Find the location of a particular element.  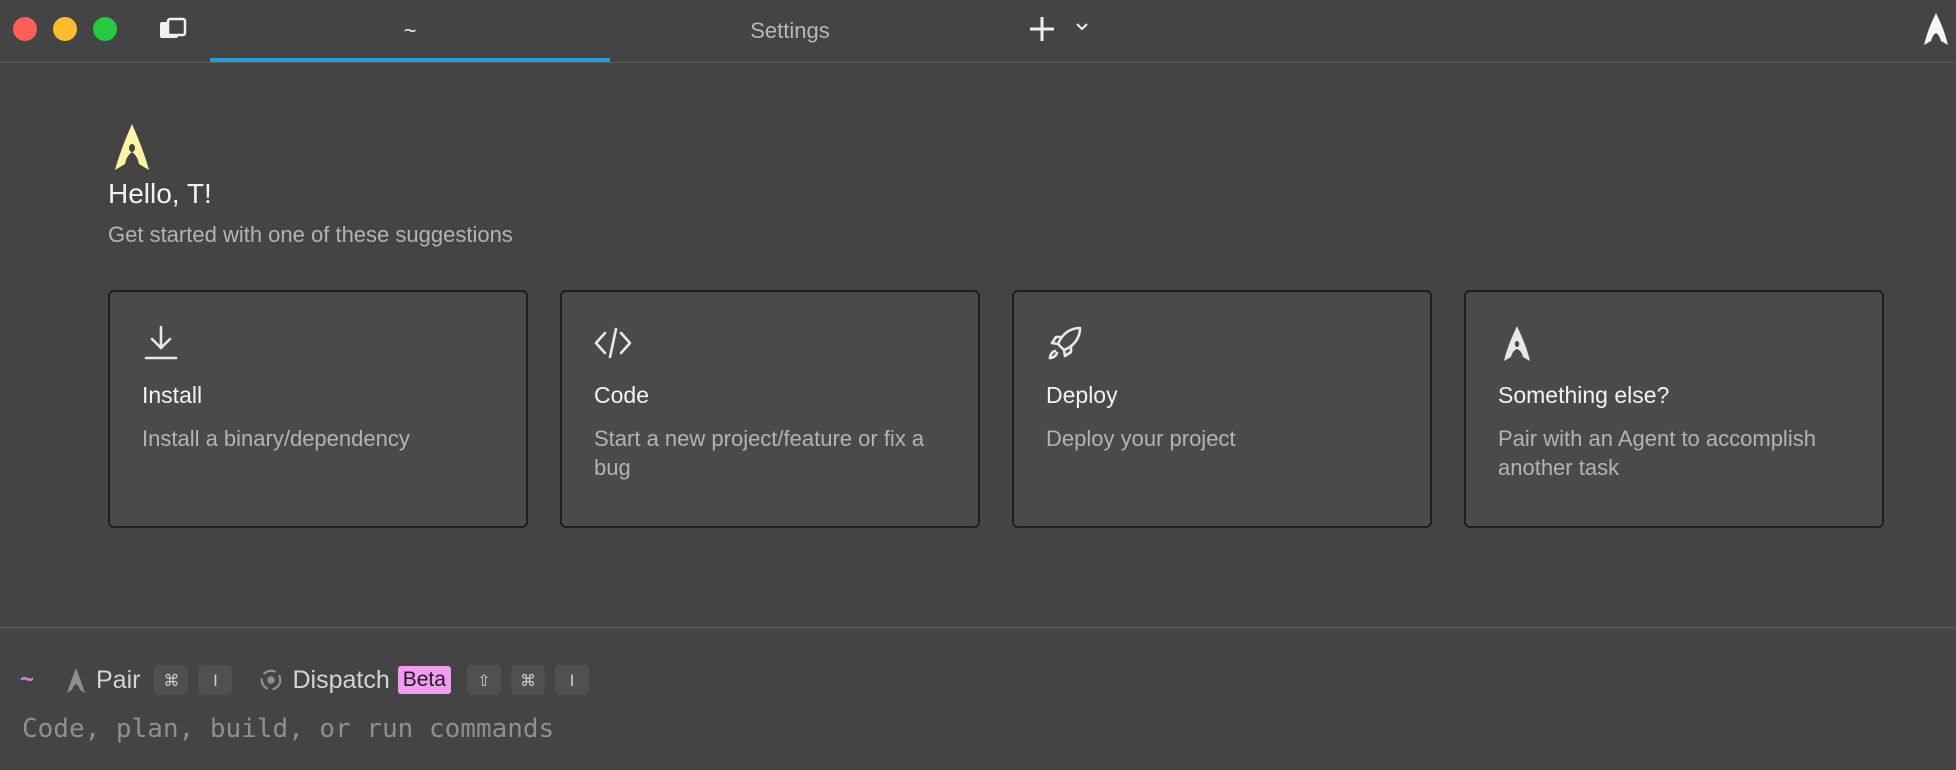

command-input: Code, plan, build, or run commands is located at coordinates (288, 729).